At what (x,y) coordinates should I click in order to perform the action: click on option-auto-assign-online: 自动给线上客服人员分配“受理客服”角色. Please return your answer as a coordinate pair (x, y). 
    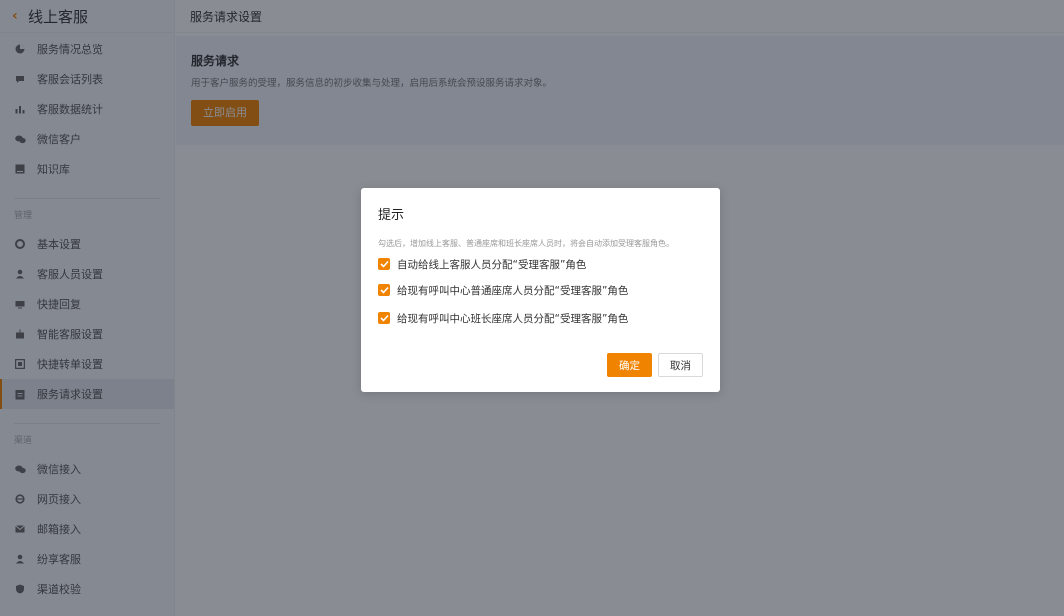
    Looking at the image, I should click on (540, 264).